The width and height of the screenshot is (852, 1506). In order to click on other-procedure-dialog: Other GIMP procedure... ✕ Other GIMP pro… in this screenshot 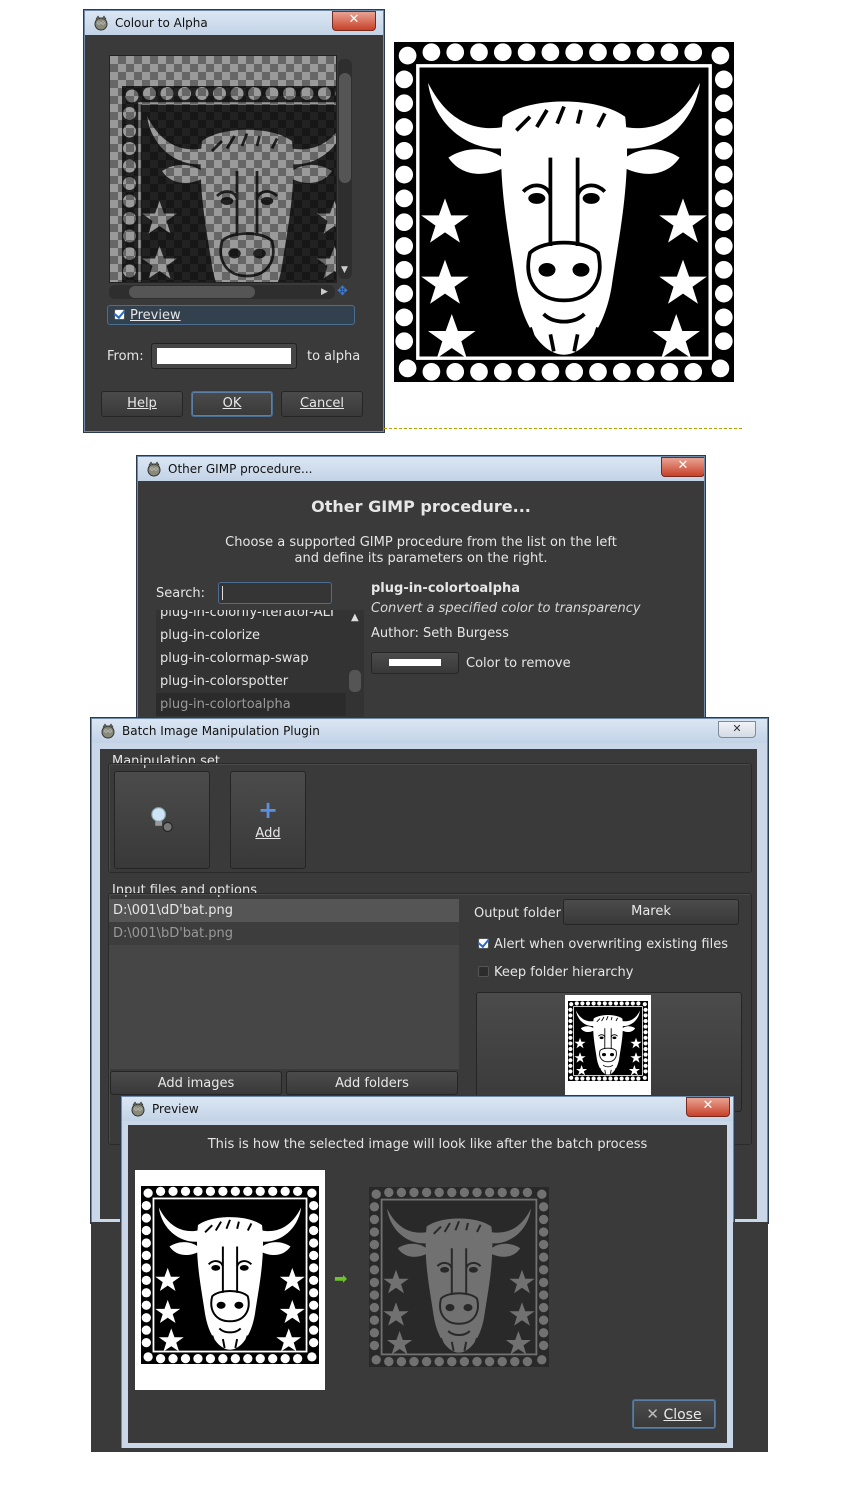, I will do `click(421, 588)`.